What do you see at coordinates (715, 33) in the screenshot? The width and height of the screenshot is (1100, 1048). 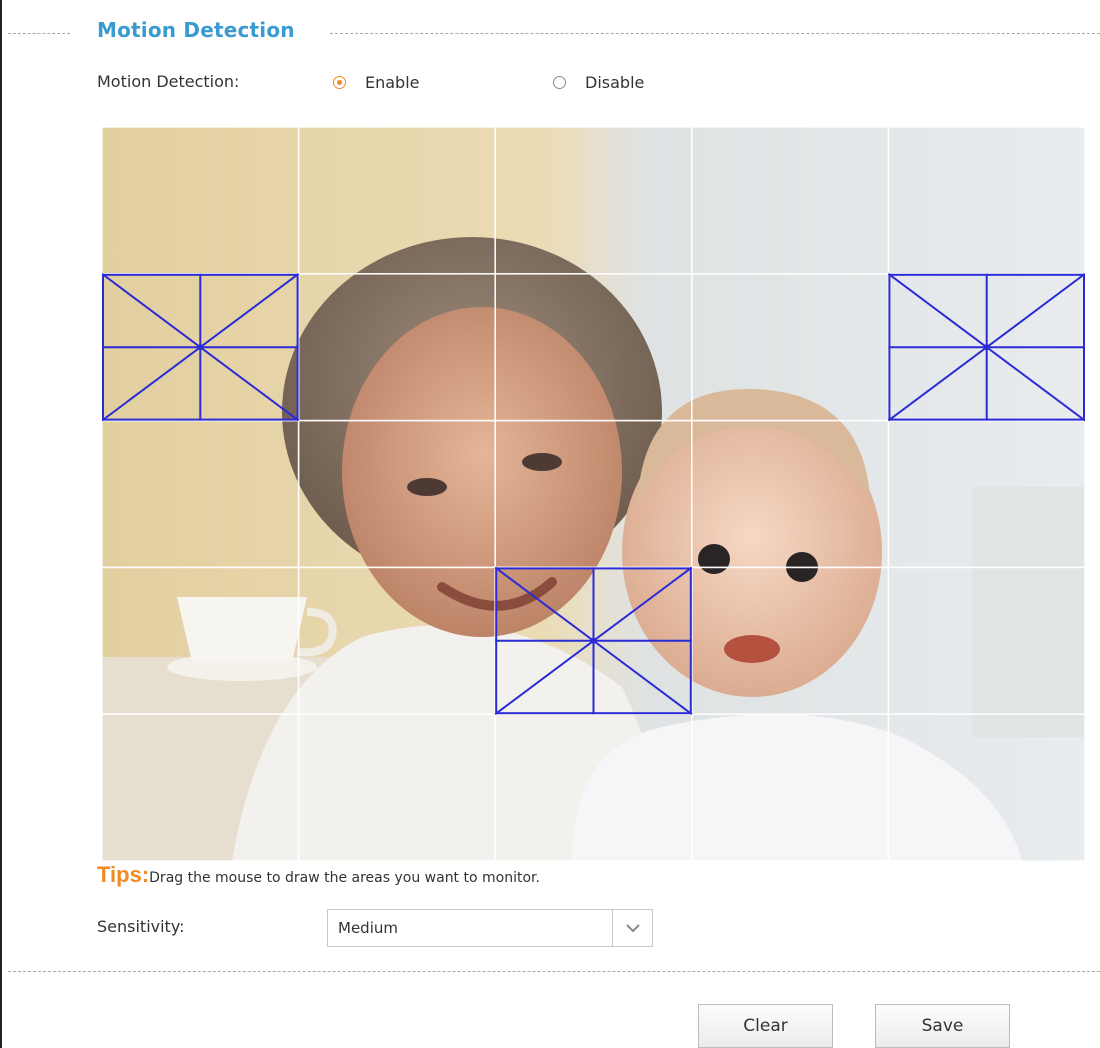 I see `section-divider-right` at bounding box center [715, 33].